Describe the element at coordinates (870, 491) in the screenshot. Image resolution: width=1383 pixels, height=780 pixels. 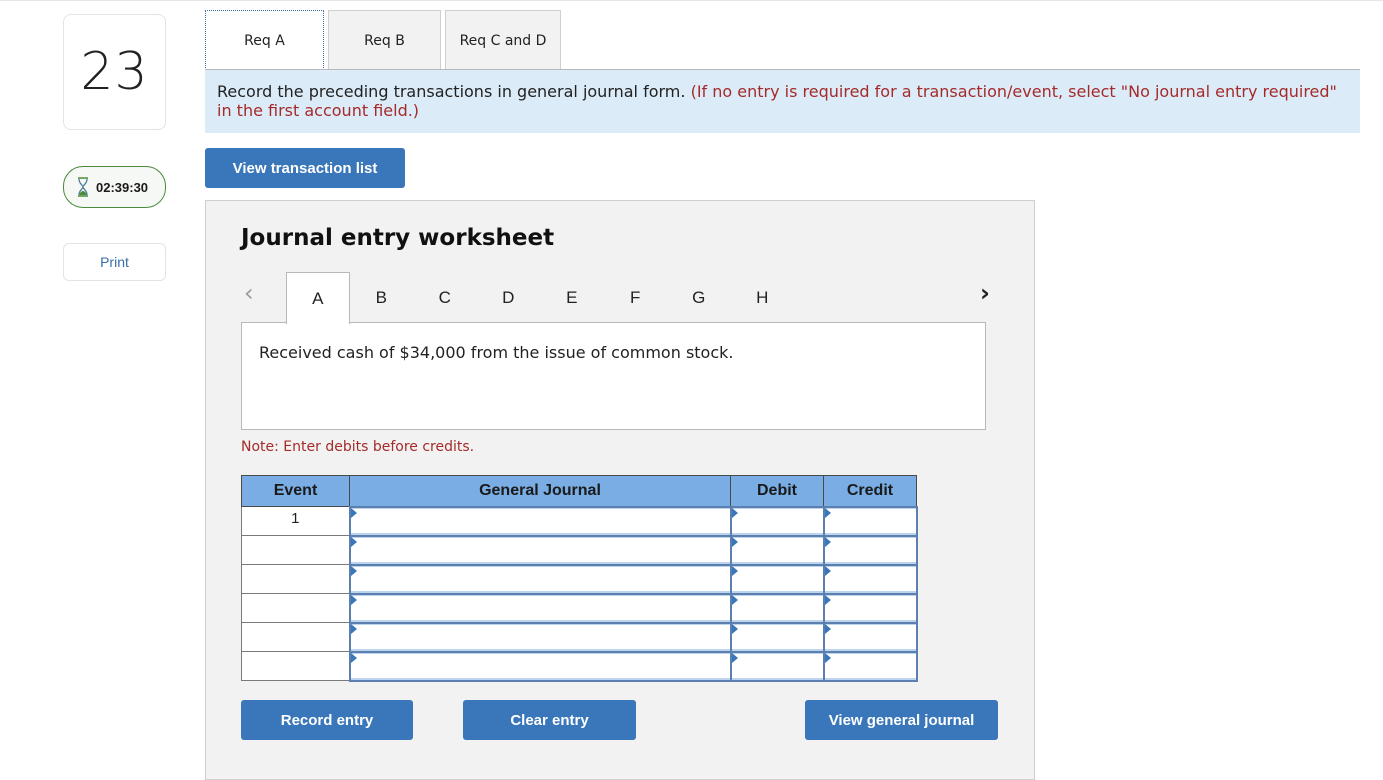
I see `header-credit: Credit` at that location.